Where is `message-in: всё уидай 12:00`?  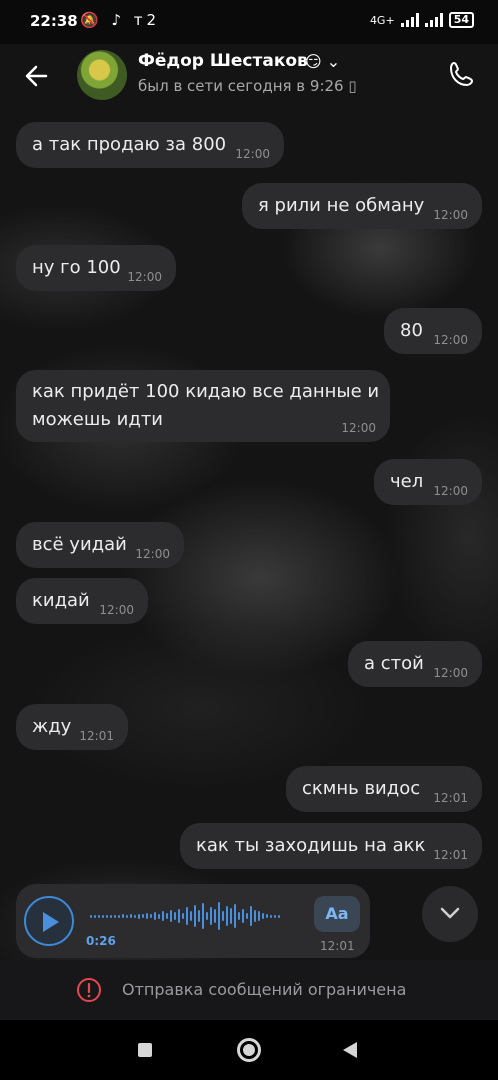 message-in: всё уидай 12:00 is located at coordinates (100, 545).